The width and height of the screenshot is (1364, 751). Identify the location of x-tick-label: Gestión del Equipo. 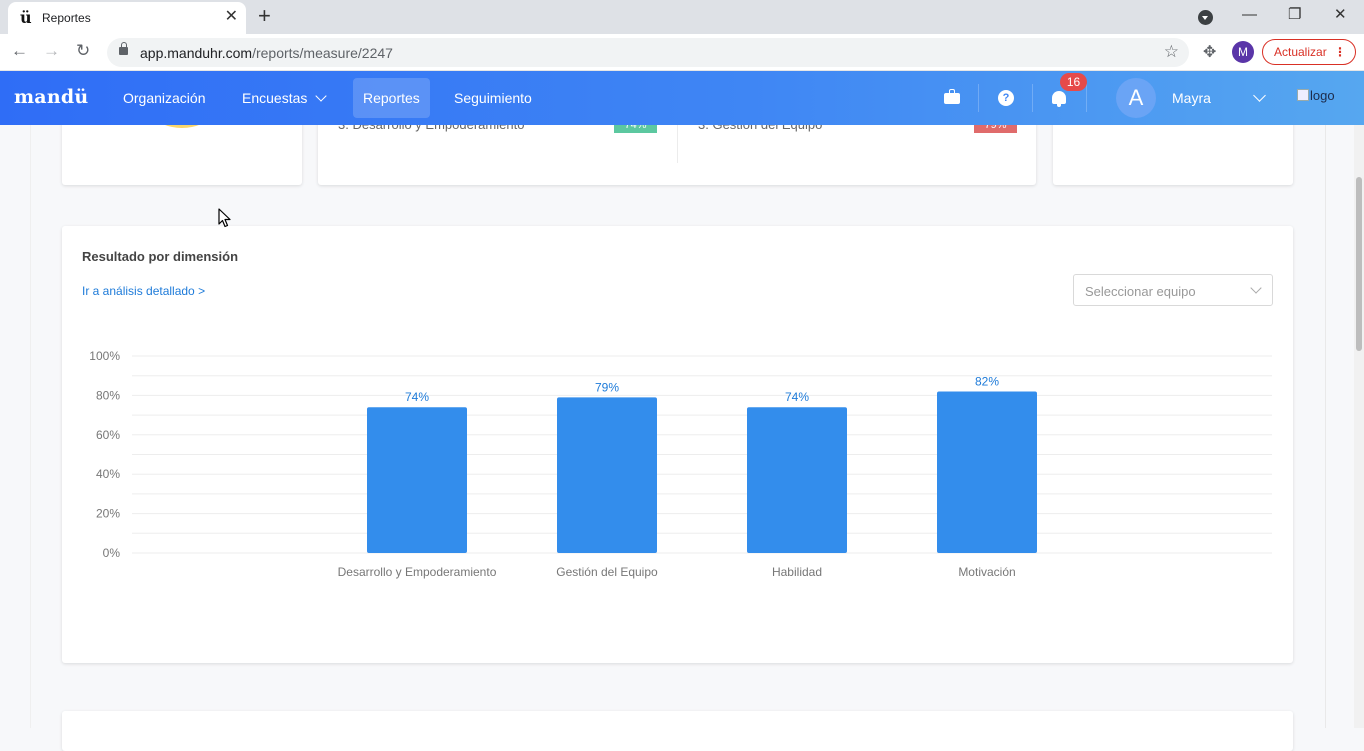
(607, 572).